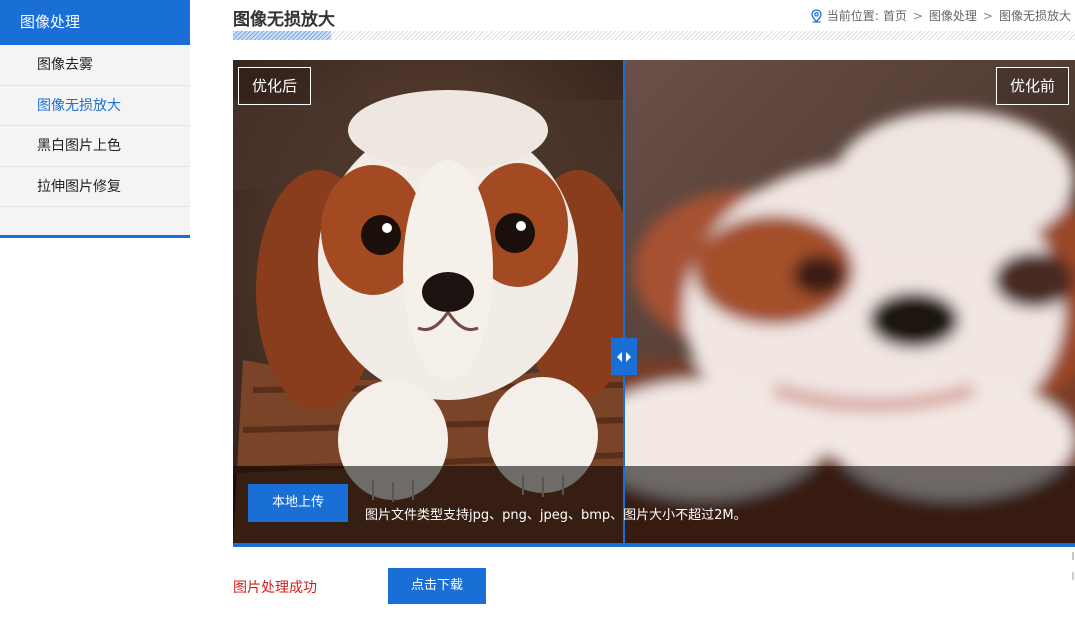 This screenshot has height=621, width=1075. What do you see at coordinates (816, 15) in the screenshot?
I see `location-pin-icon` at bounding box center [816, 15].